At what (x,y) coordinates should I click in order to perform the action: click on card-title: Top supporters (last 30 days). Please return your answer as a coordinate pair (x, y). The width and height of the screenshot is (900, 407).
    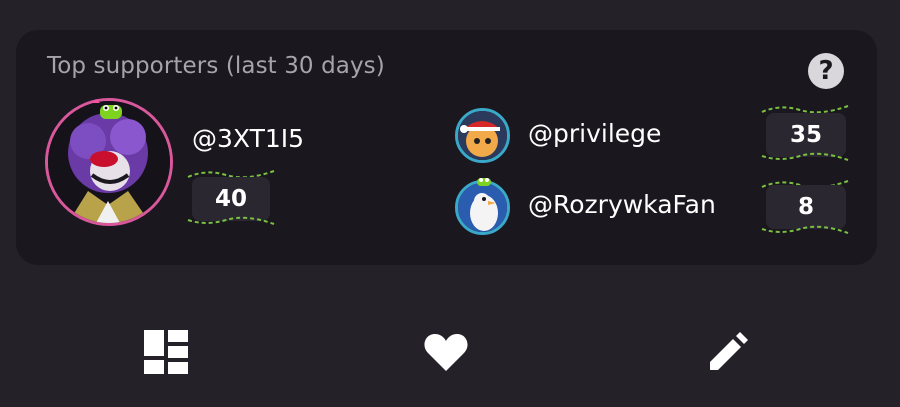
    Looking at the image, I should click on (216, 66).